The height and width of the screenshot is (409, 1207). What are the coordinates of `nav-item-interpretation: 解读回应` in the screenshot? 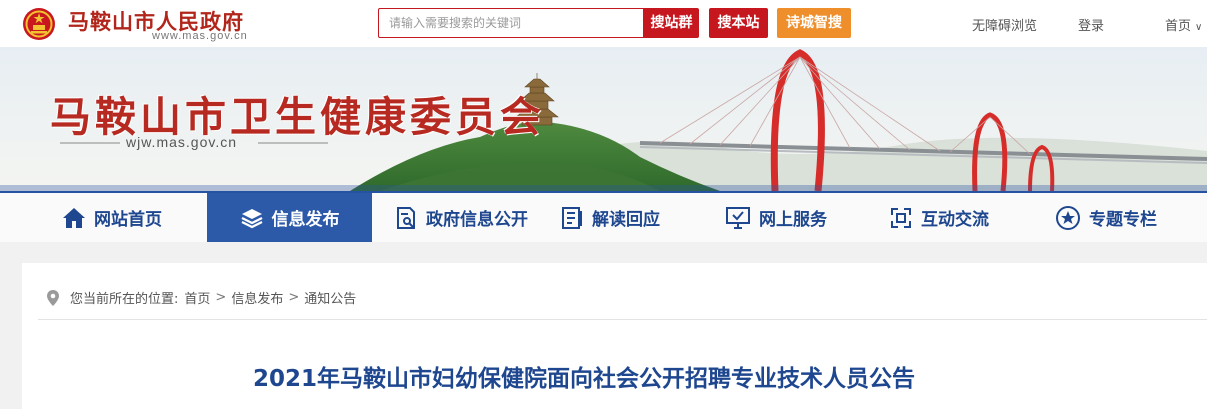 It's located at (610, 217).